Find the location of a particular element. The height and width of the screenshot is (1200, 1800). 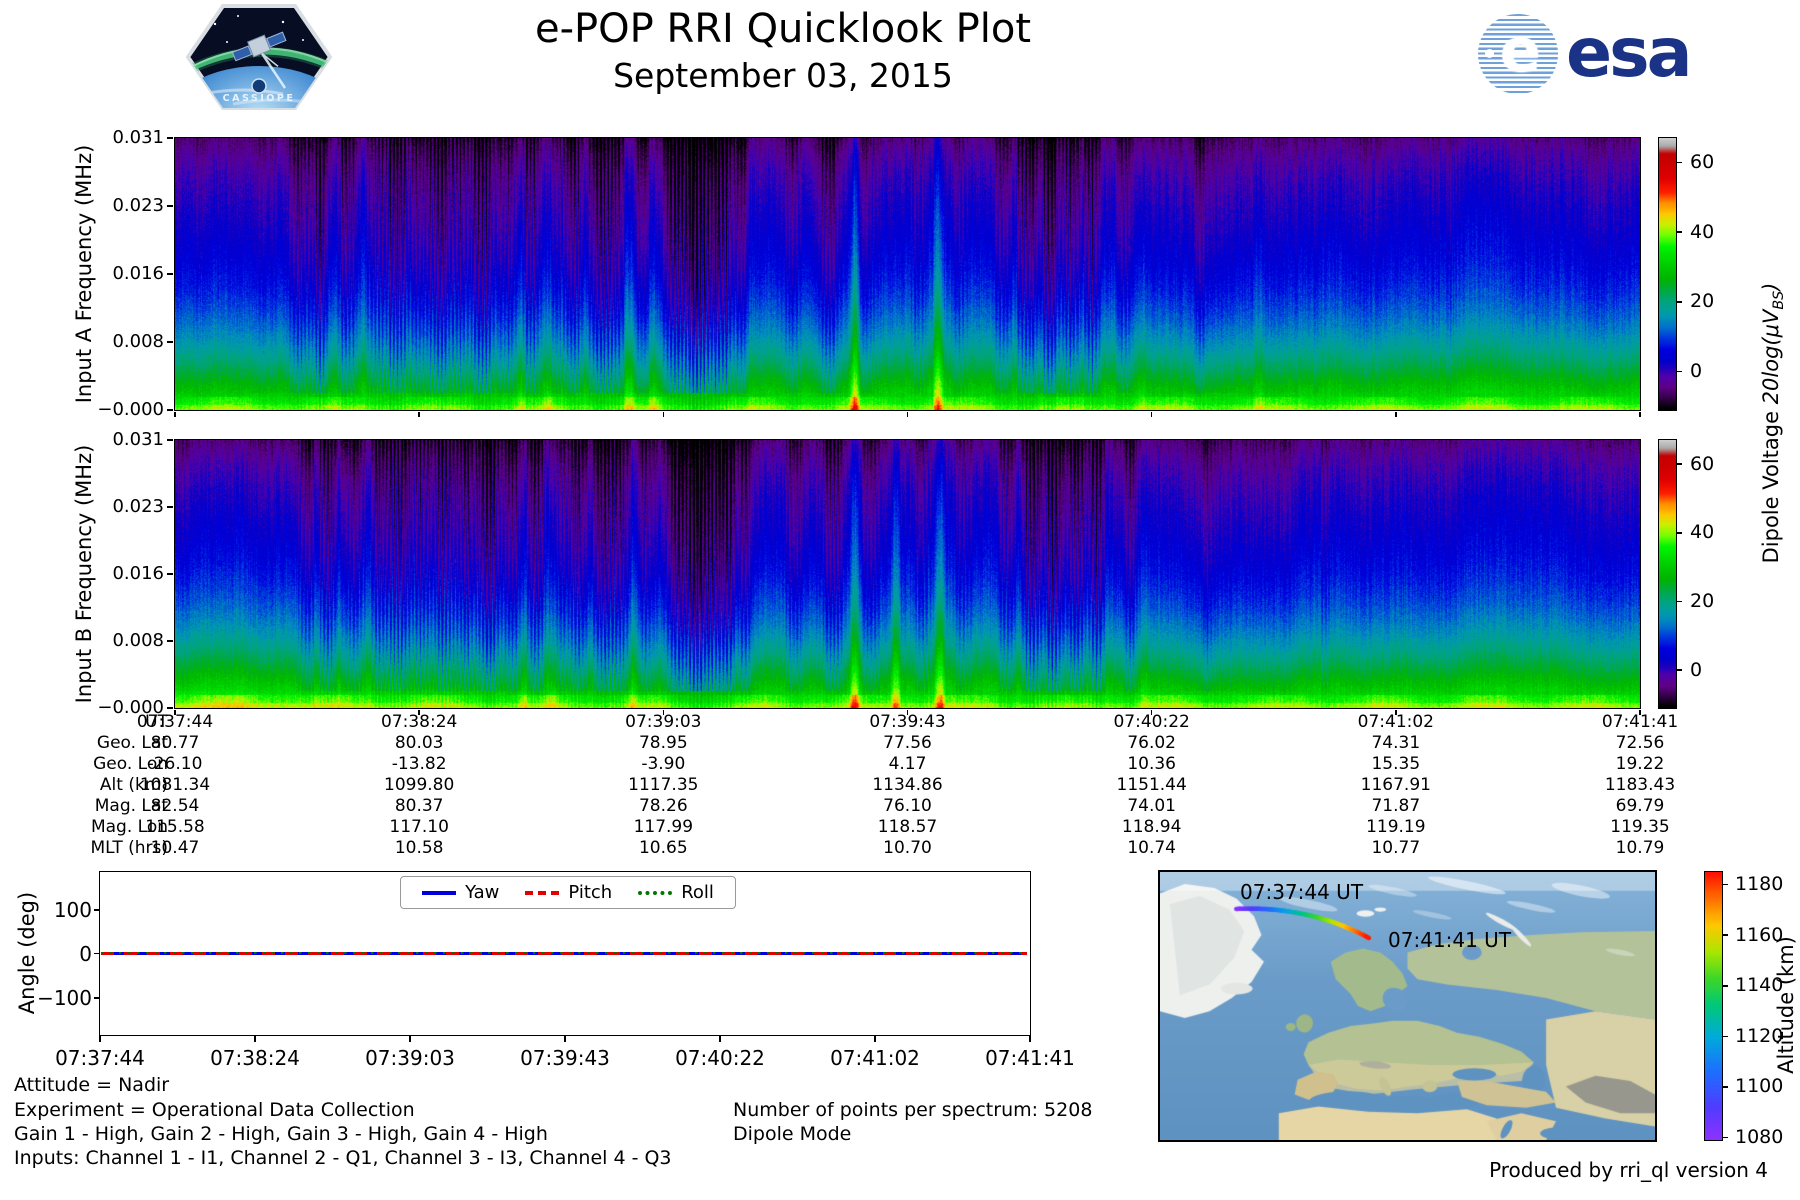

legend-item-yaw: Yaw is located at coordinates (460, 892).